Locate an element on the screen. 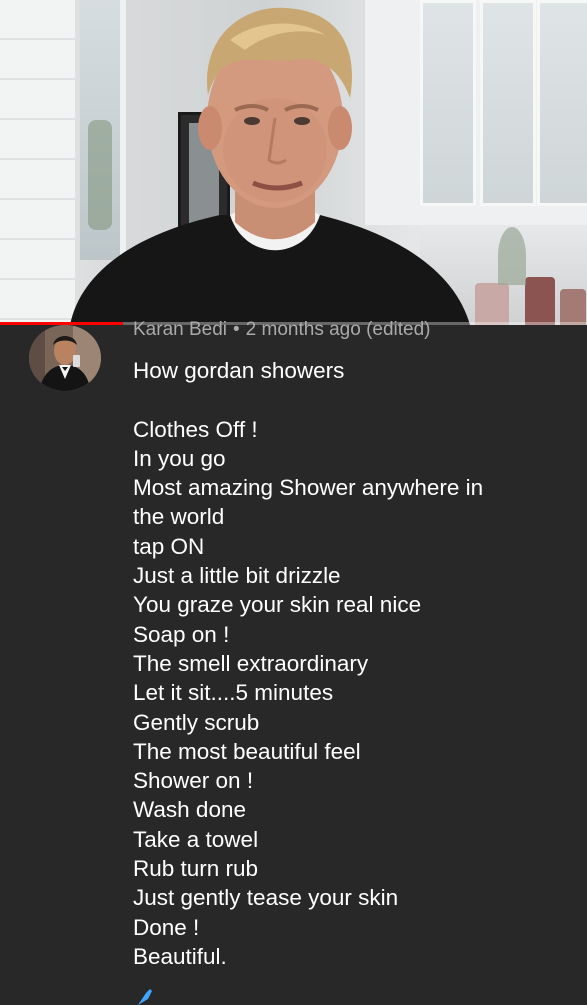 This screenshot has height=1005, width=587. avatar is located at coordinates (65, 358).